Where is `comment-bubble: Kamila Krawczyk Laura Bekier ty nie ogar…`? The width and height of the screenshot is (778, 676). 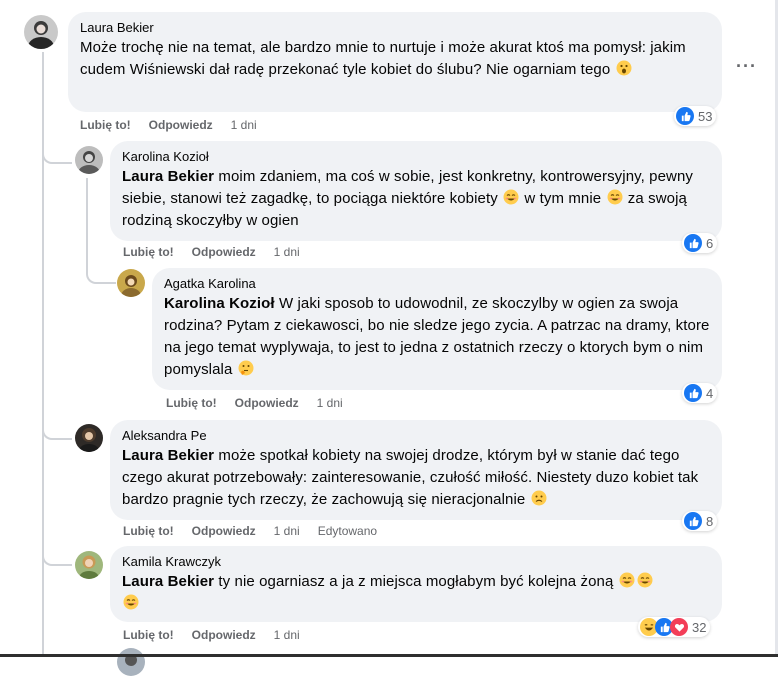
comment-bubble: Kamila Krawczyk Laura Bekier ty nie ogar… is located at coordinates (416, 584).